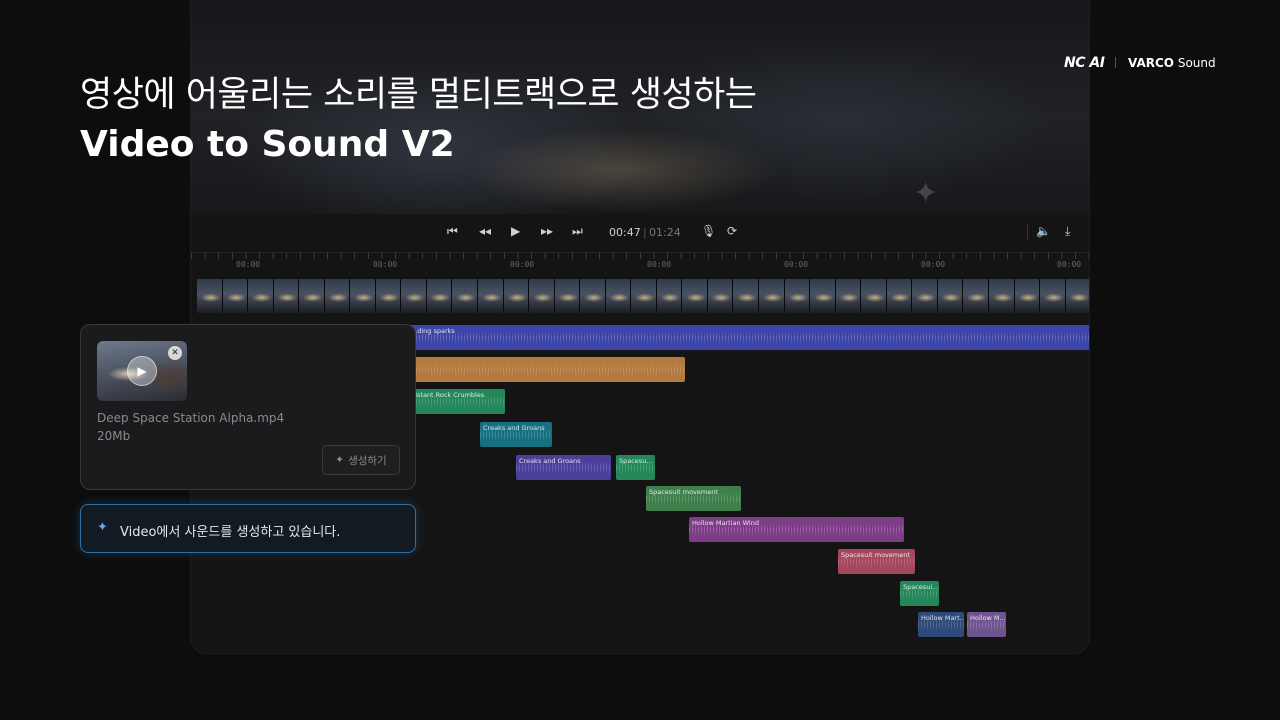 This screenshot has width=1280, height=720. I want to click on varco-sound-logo: VARCO Sound, so click(1172, 63).